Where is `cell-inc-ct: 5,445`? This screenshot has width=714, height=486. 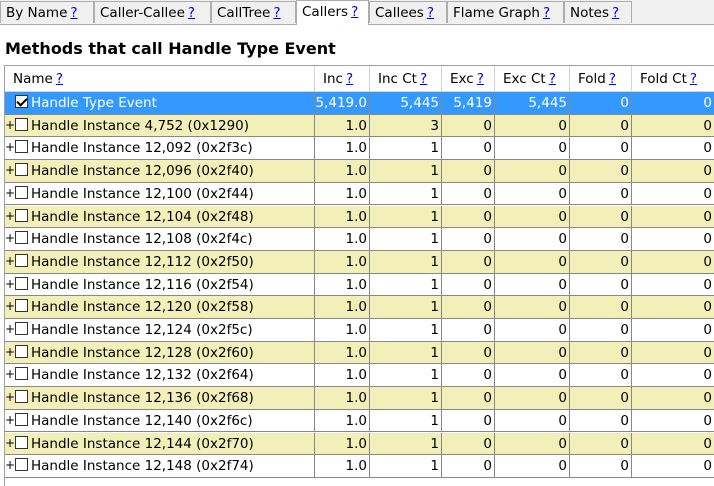
cell-inc-ct: 5,445 is located at coordinates (406, 103).